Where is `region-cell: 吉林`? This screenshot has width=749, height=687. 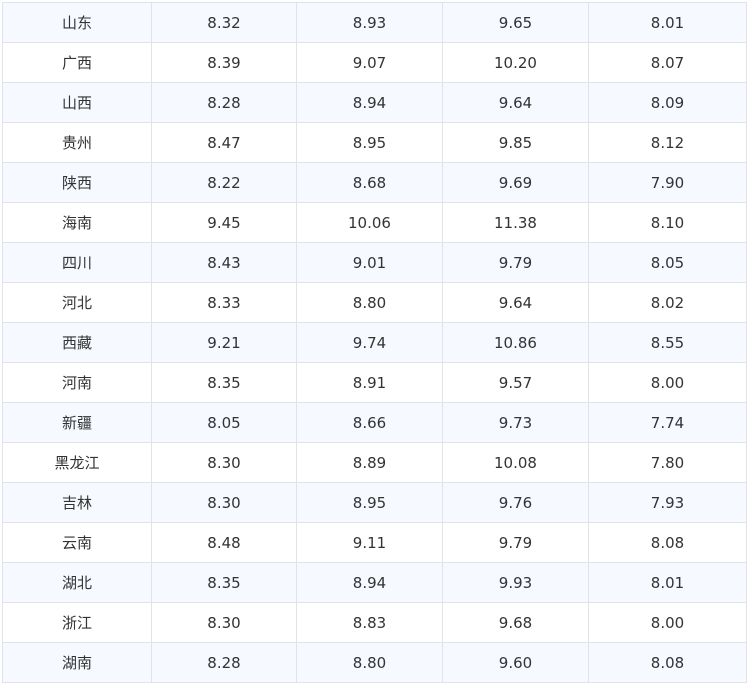
region-cell: 吉林 is located at coordinates (77, 502).